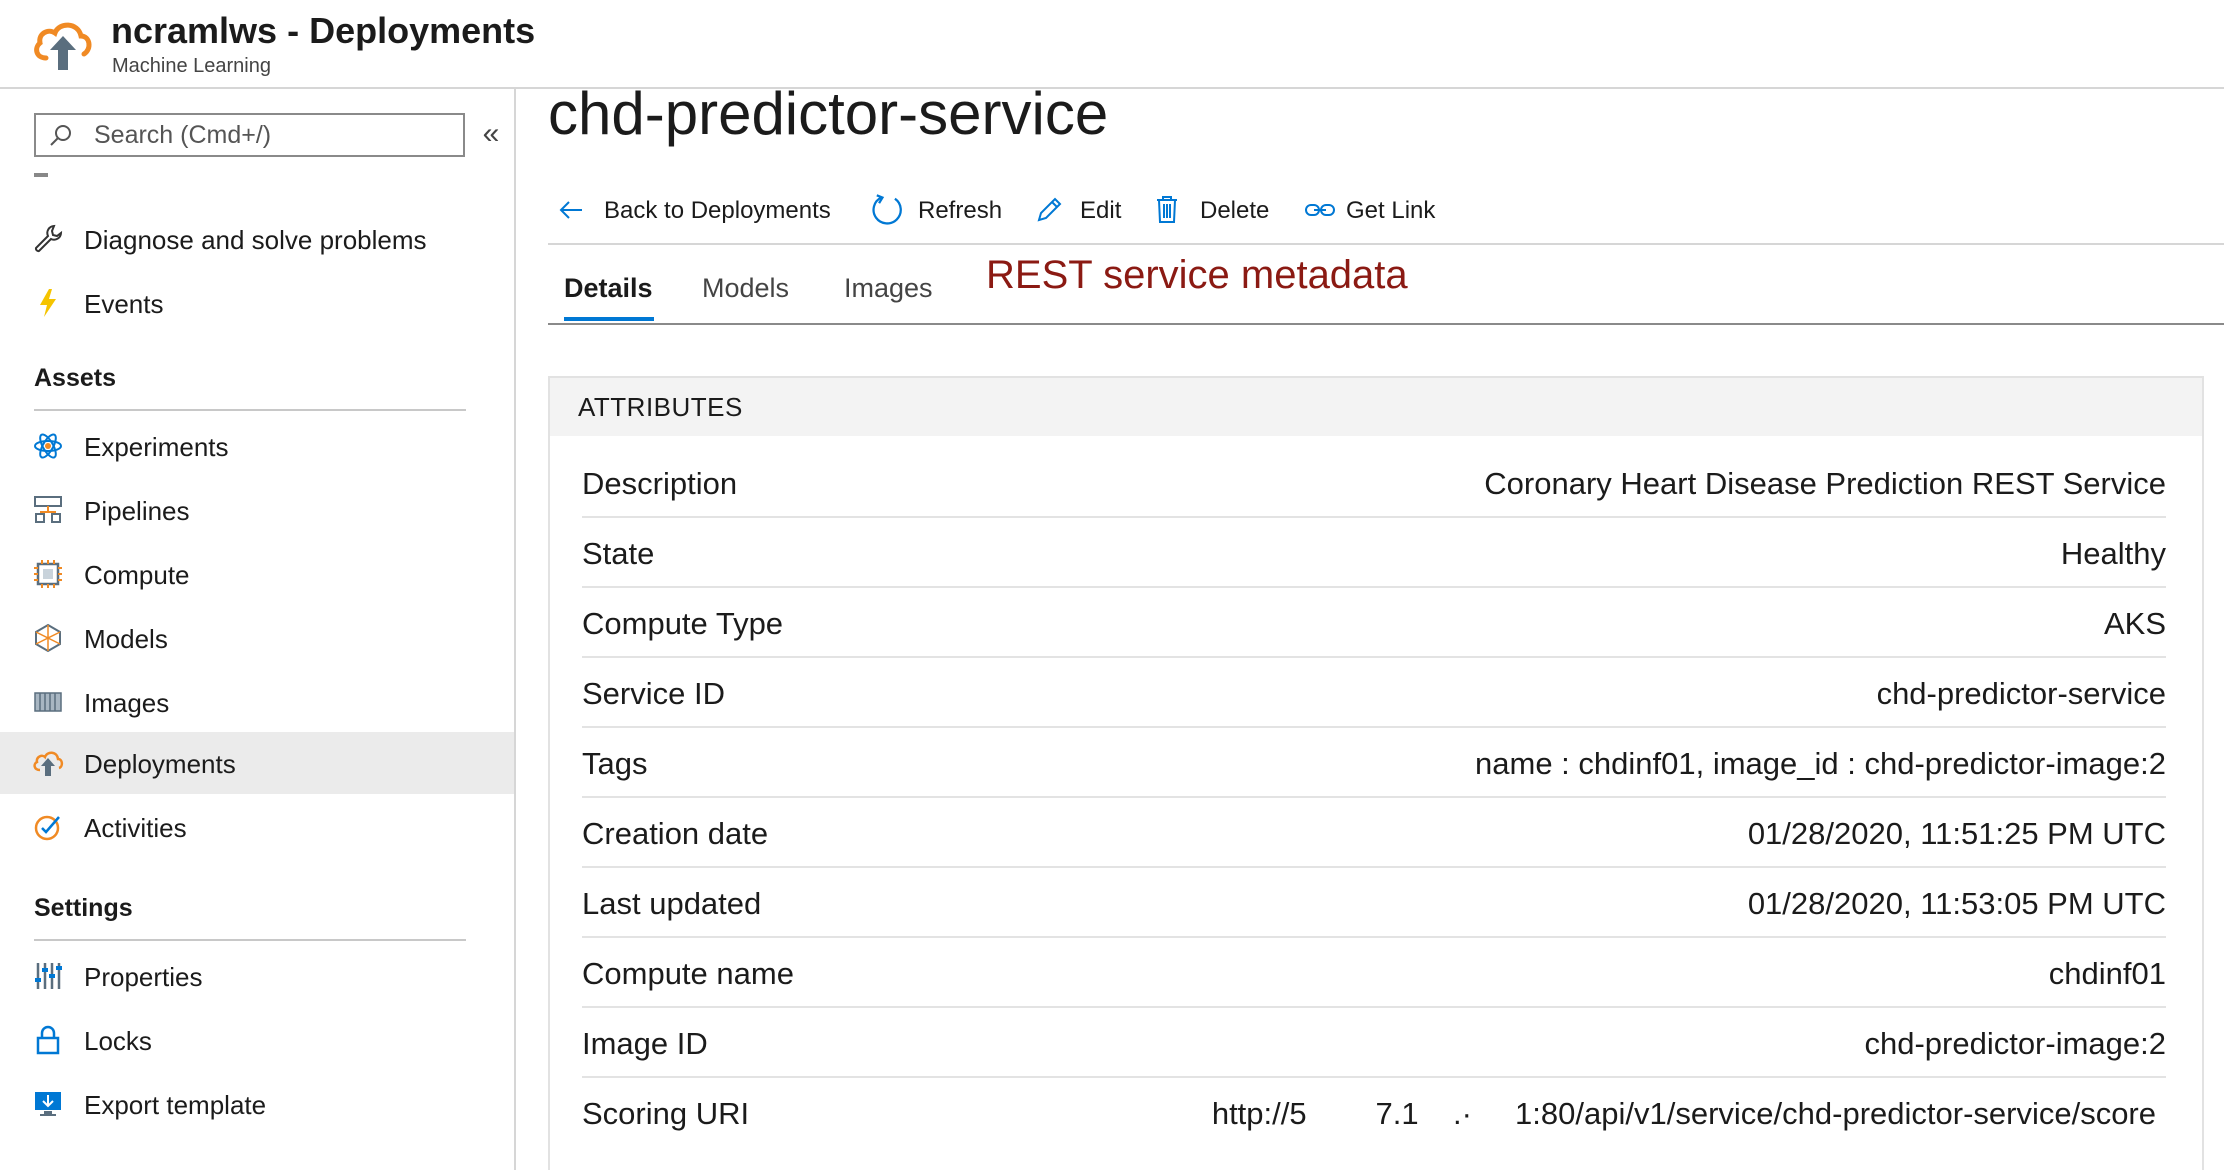 This screenshot has width=2224, height=1170. Describe the element at coordinates (828, 113) in the screenshot. I see `page-title: chd-predictor-service` at that location.